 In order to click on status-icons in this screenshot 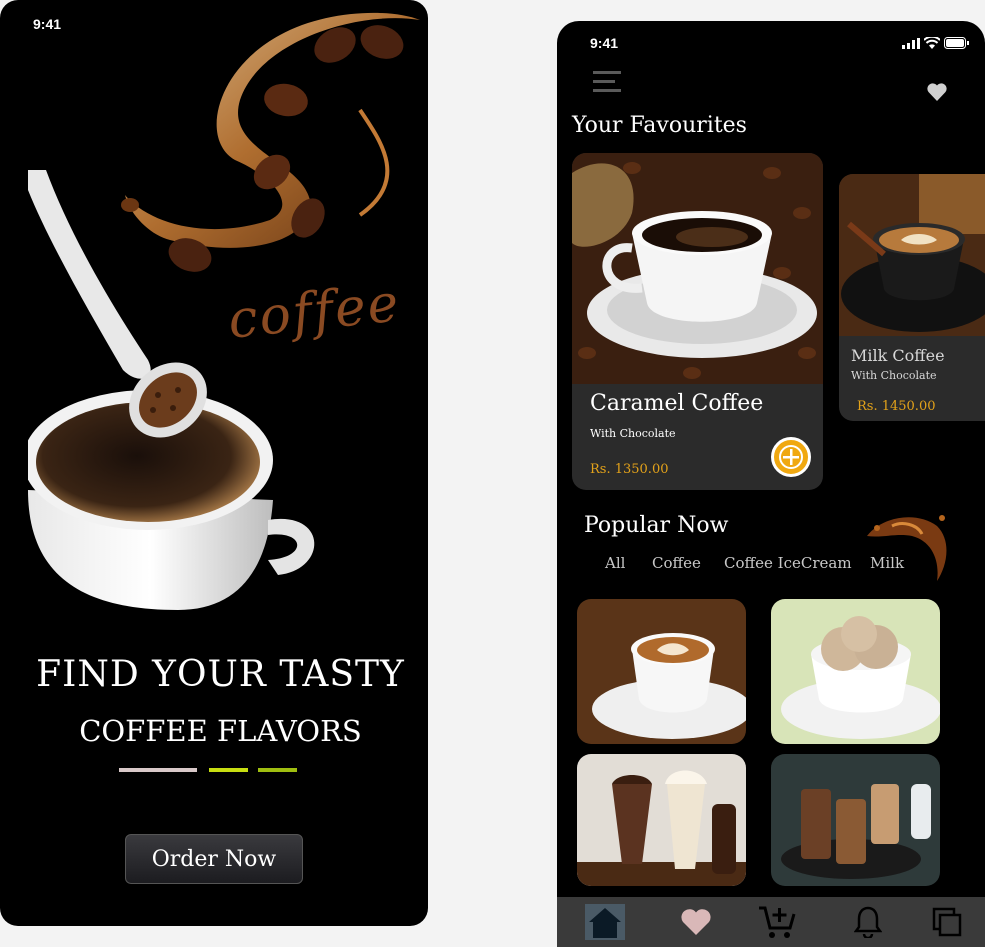, I will do `click(935, 43)`.